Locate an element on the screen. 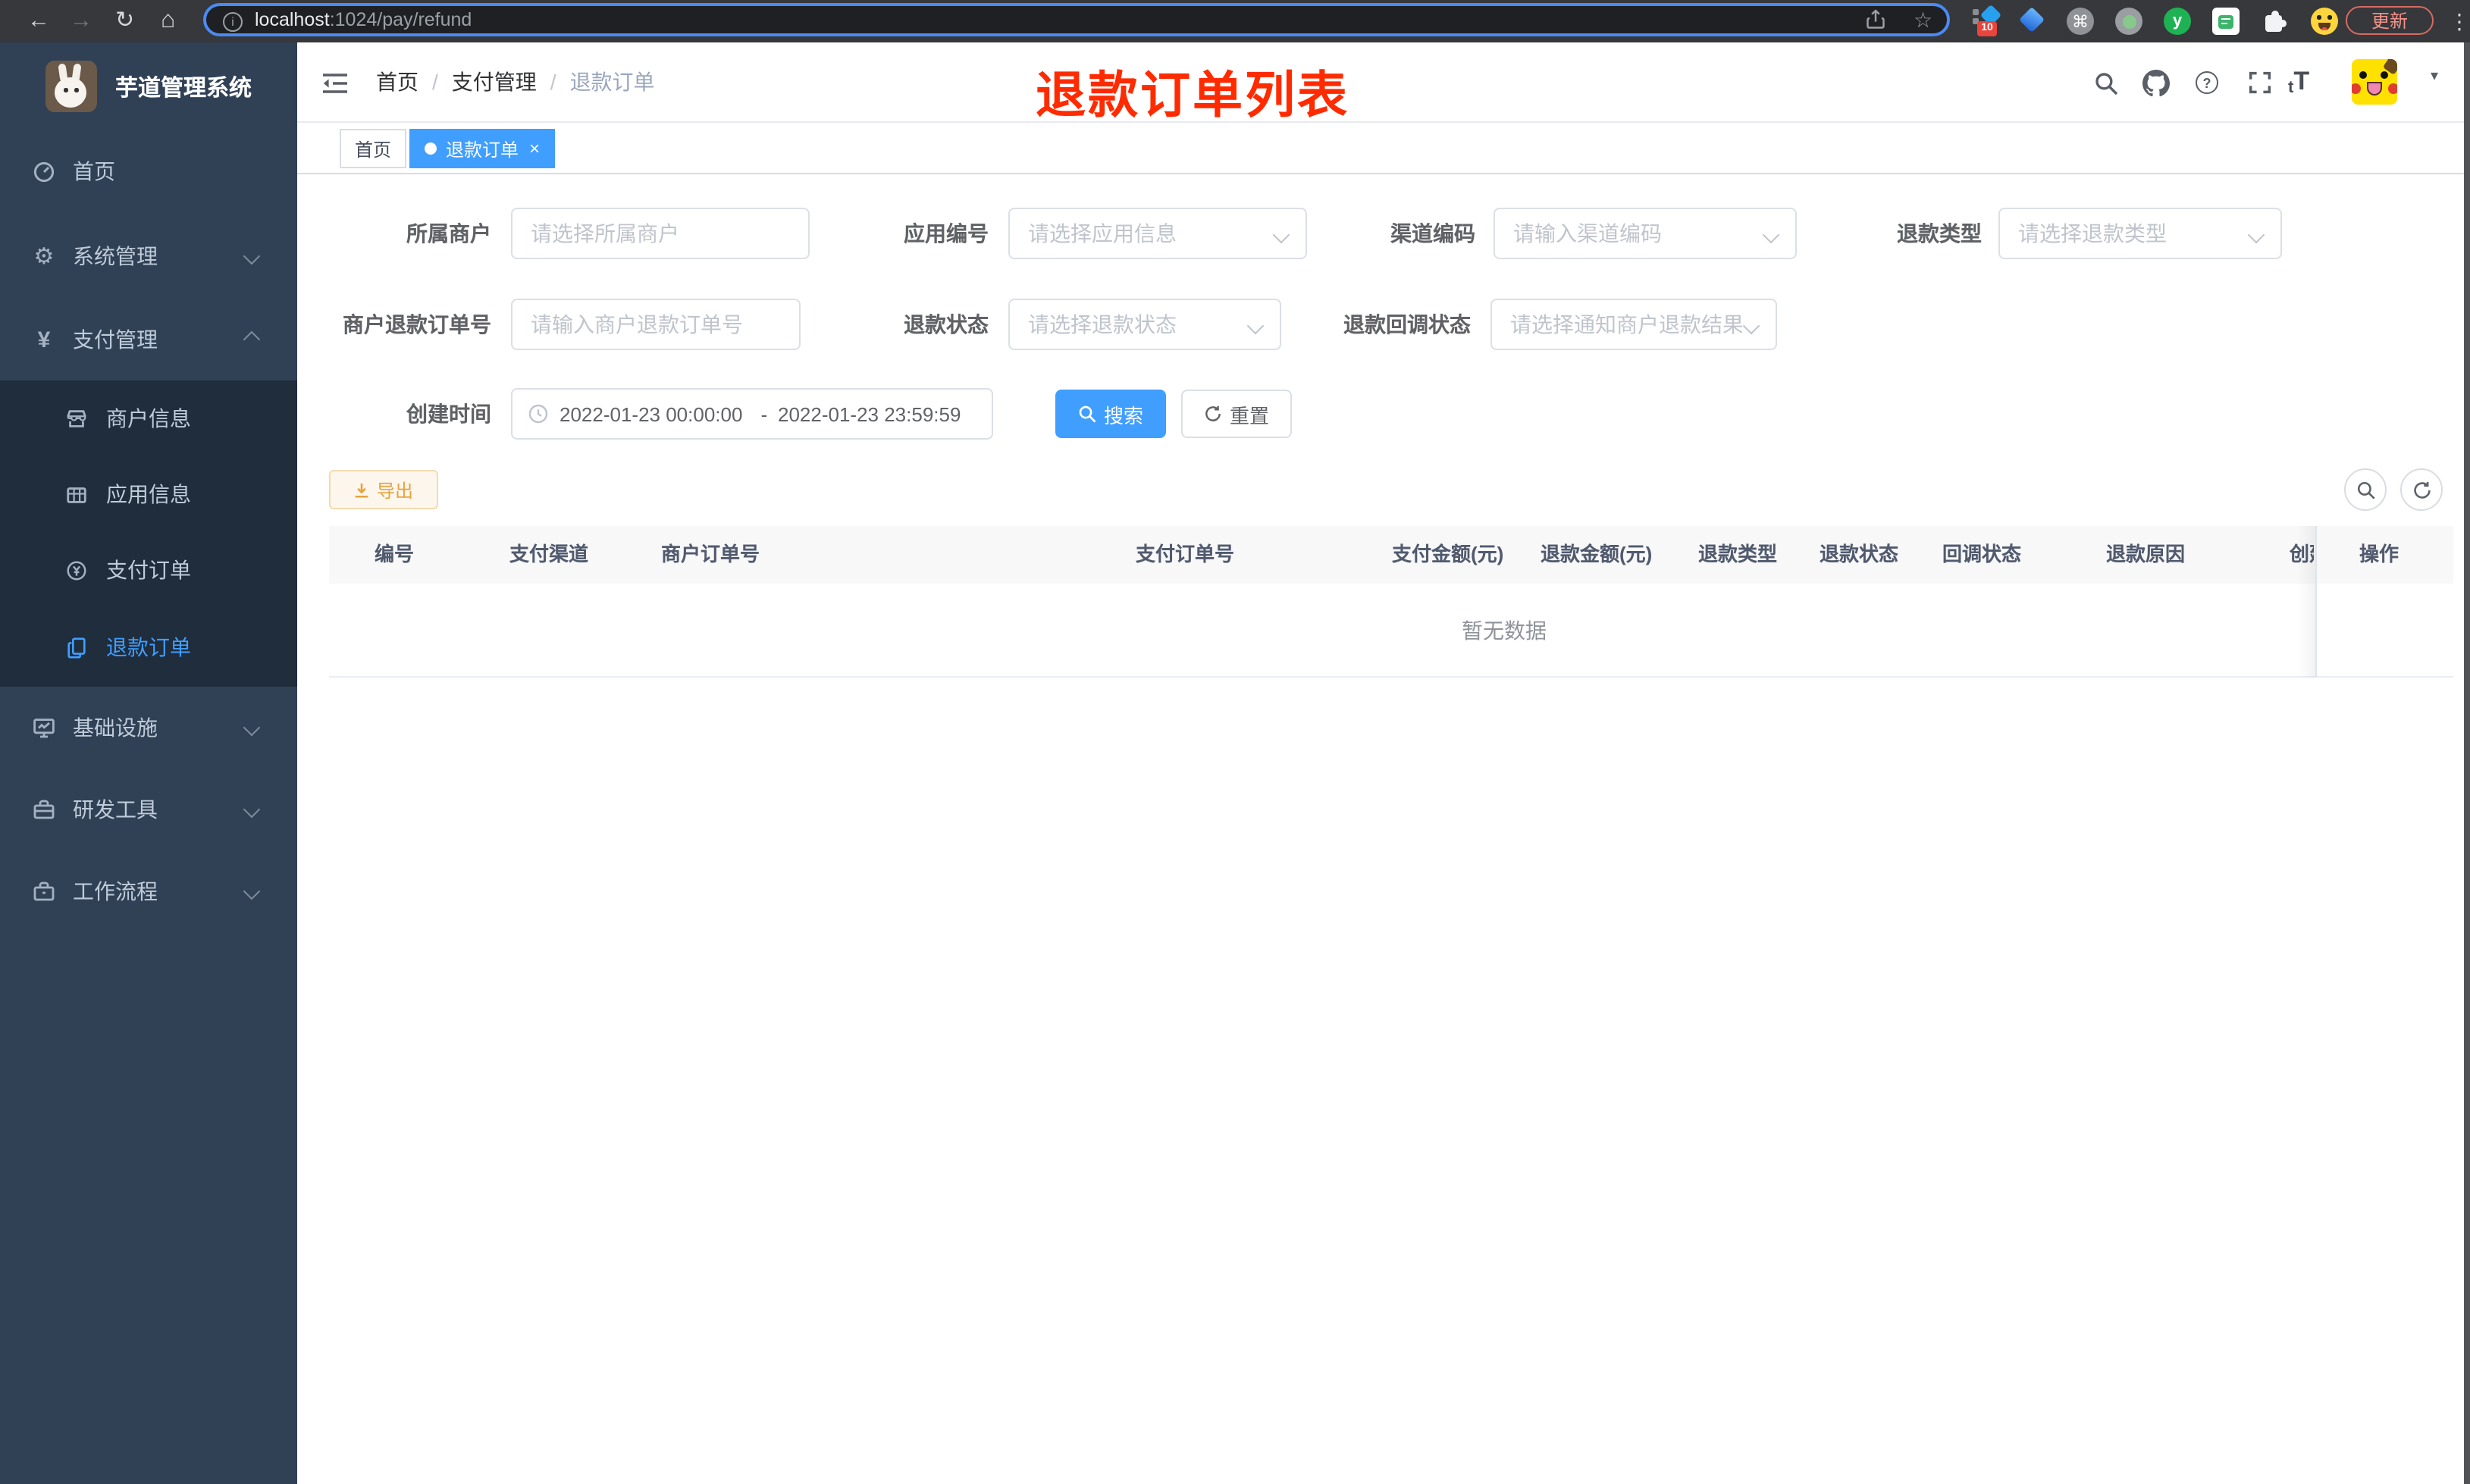 Image resolution: width=2470 pixels, height=1484 pixels. sidebar-subitem-label: 商户信息 is located at coordinates (148, 418).